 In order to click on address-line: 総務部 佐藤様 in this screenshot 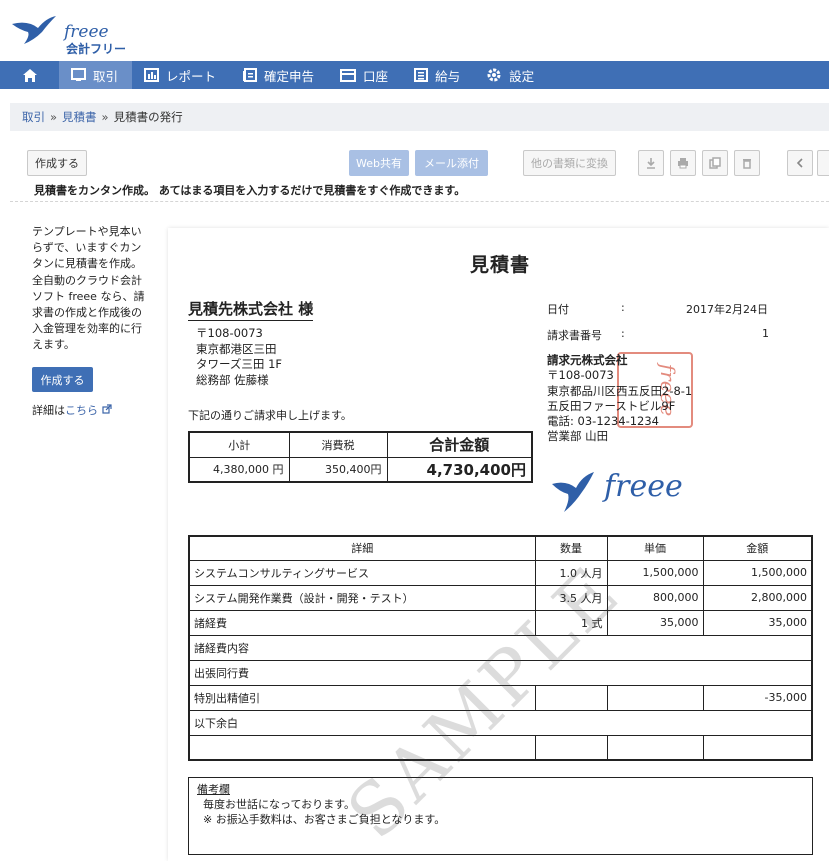, I will do `click(232, 379)`.